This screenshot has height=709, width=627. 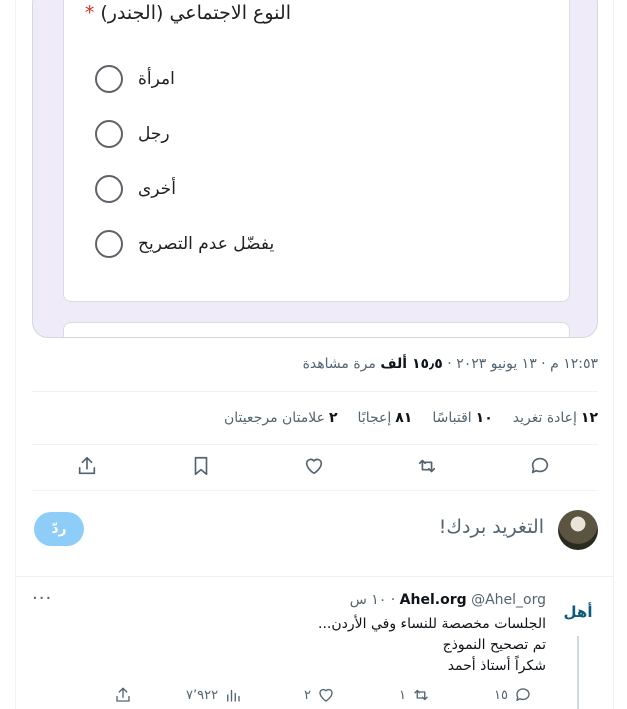 I want to click on tweet-header: Ahel.org @Ahel_org · ١٠ س, so click(x=448, y=600).